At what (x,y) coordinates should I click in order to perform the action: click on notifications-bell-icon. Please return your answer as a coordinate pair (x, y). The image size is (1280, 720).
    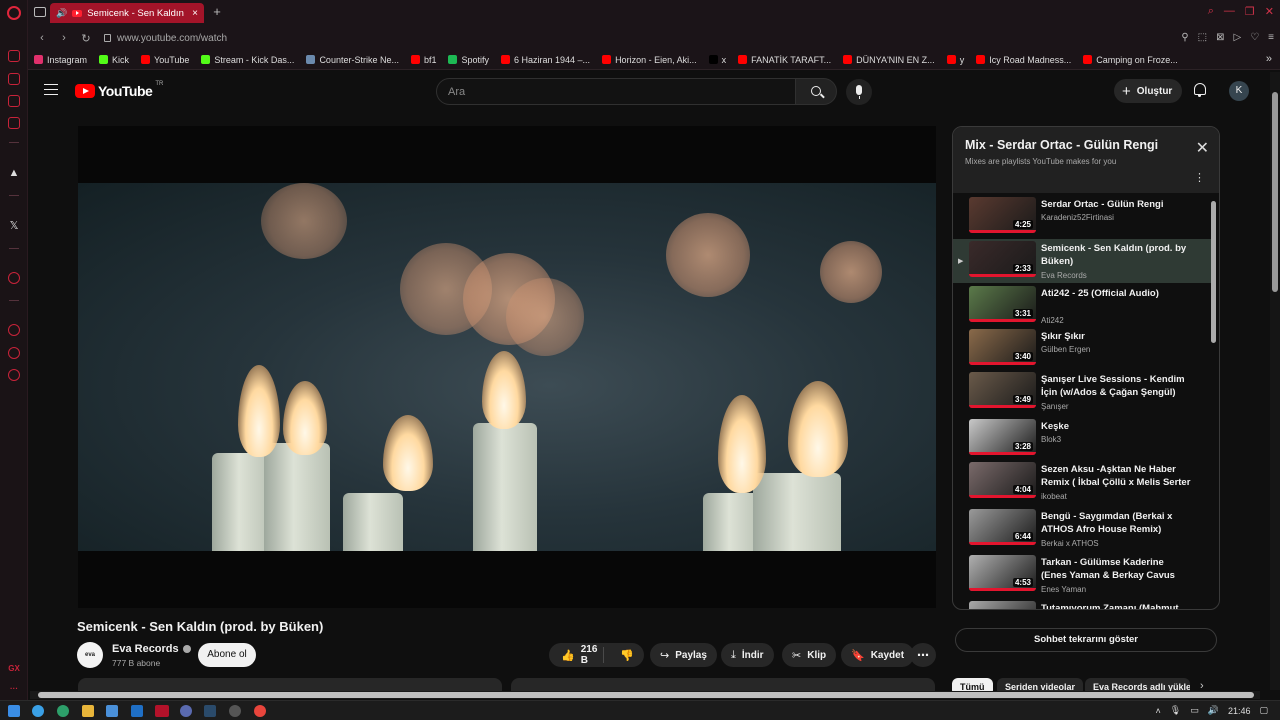
    Looking at the image, I should click on (1200, 90).